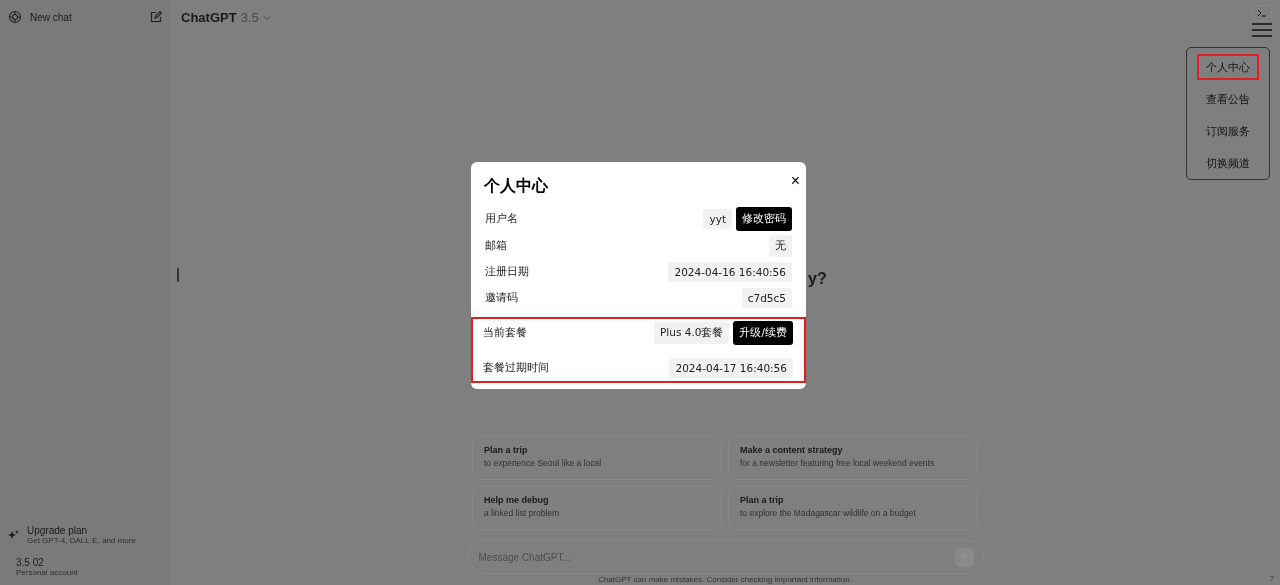 Image resolution: width=1280 pixels, height=585 pixels. I want to click on field-value: yyt, so click(717, 219).